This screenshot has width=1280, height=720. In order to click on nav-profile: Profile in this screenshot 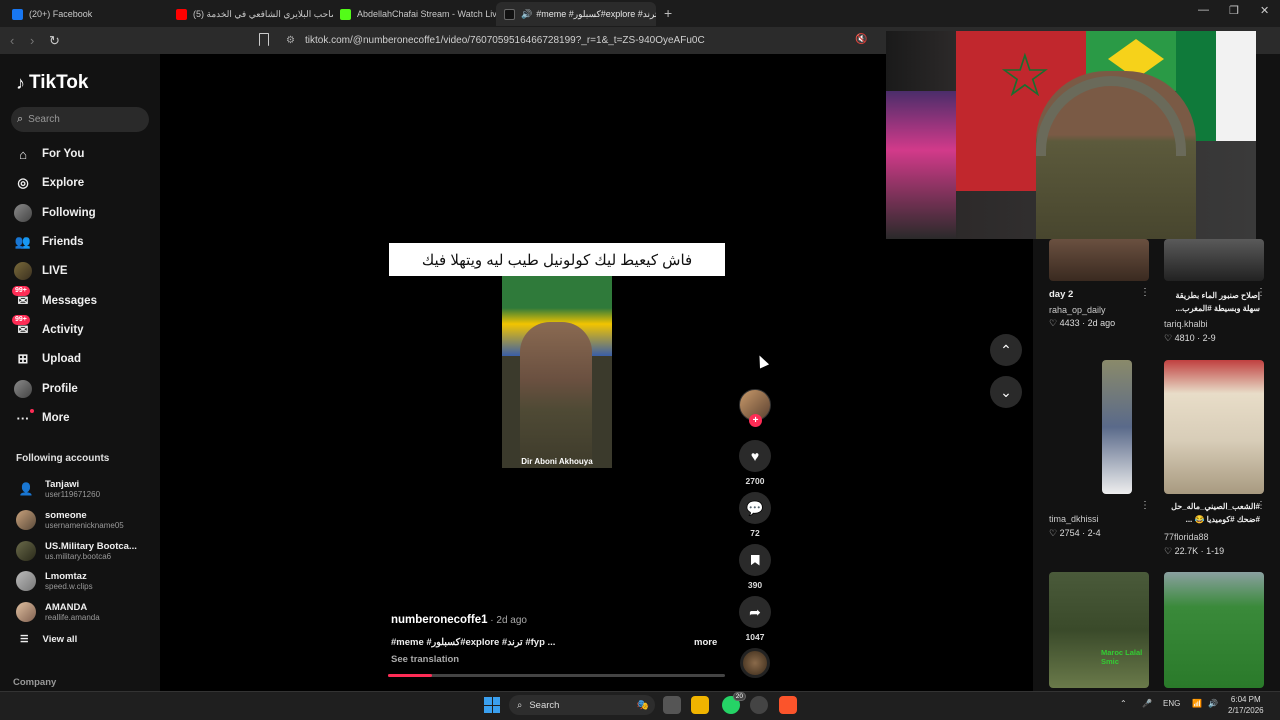, I will do `click(46, 389)`.